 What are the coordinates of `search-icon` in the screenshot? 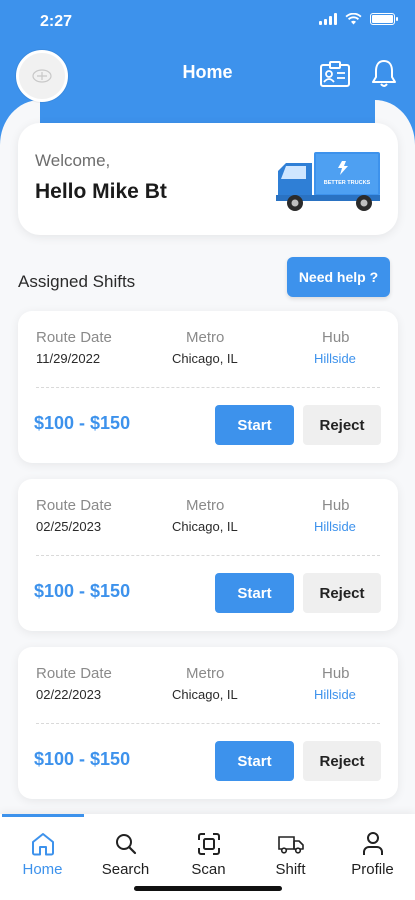 It's located at (125, 844).